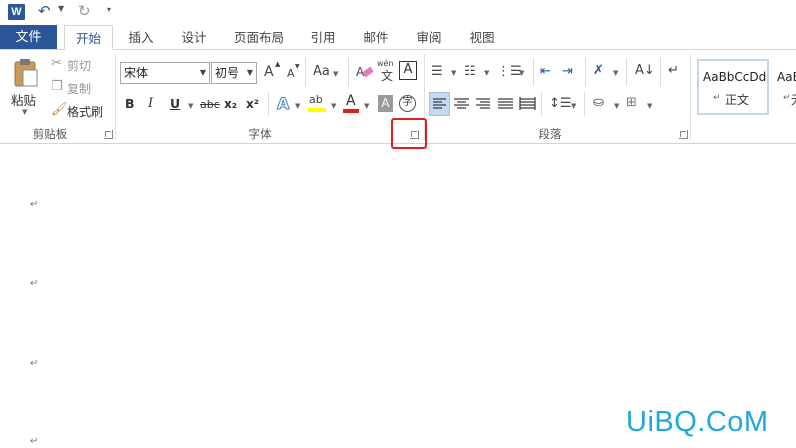  What do you see at coordinates (28, 37) in the screenshot?
I see `tab-file: 文件` at bounding box center [28, 37].